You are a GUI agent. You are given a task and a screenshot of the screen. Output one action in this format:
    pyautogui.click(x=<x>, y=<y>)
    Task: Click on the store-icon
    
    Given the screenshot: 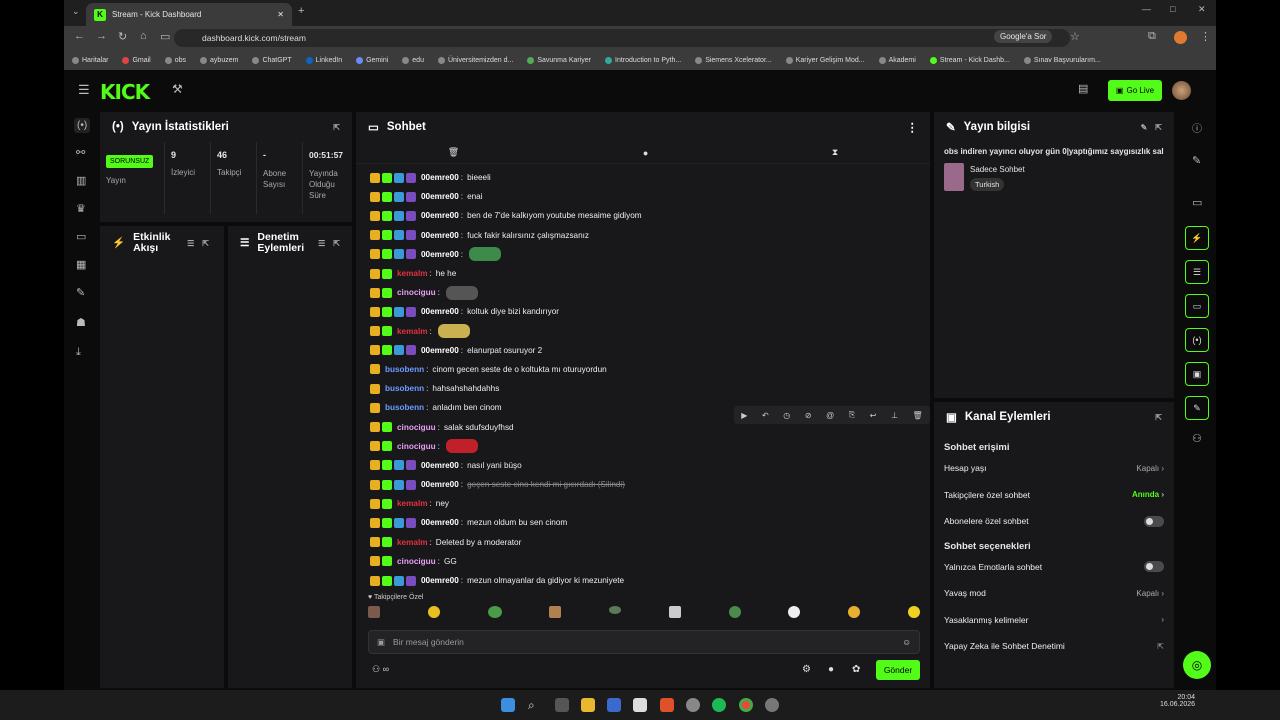 What is the action you would take?
    pyautogui.click(x=614, y=705)
    